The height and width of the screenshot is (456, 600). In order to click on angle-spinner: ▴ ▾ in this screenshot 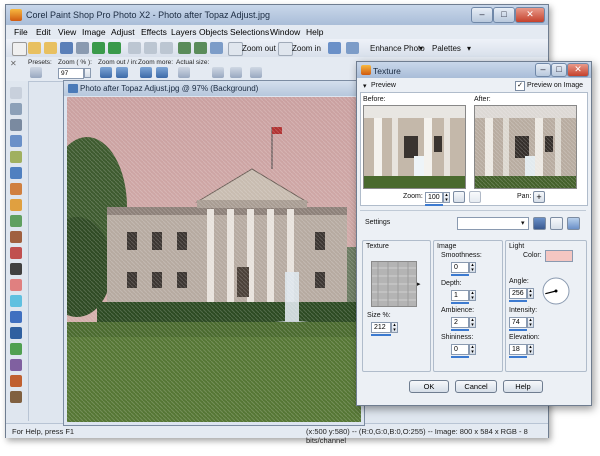, I will do `click(530, 293)`.